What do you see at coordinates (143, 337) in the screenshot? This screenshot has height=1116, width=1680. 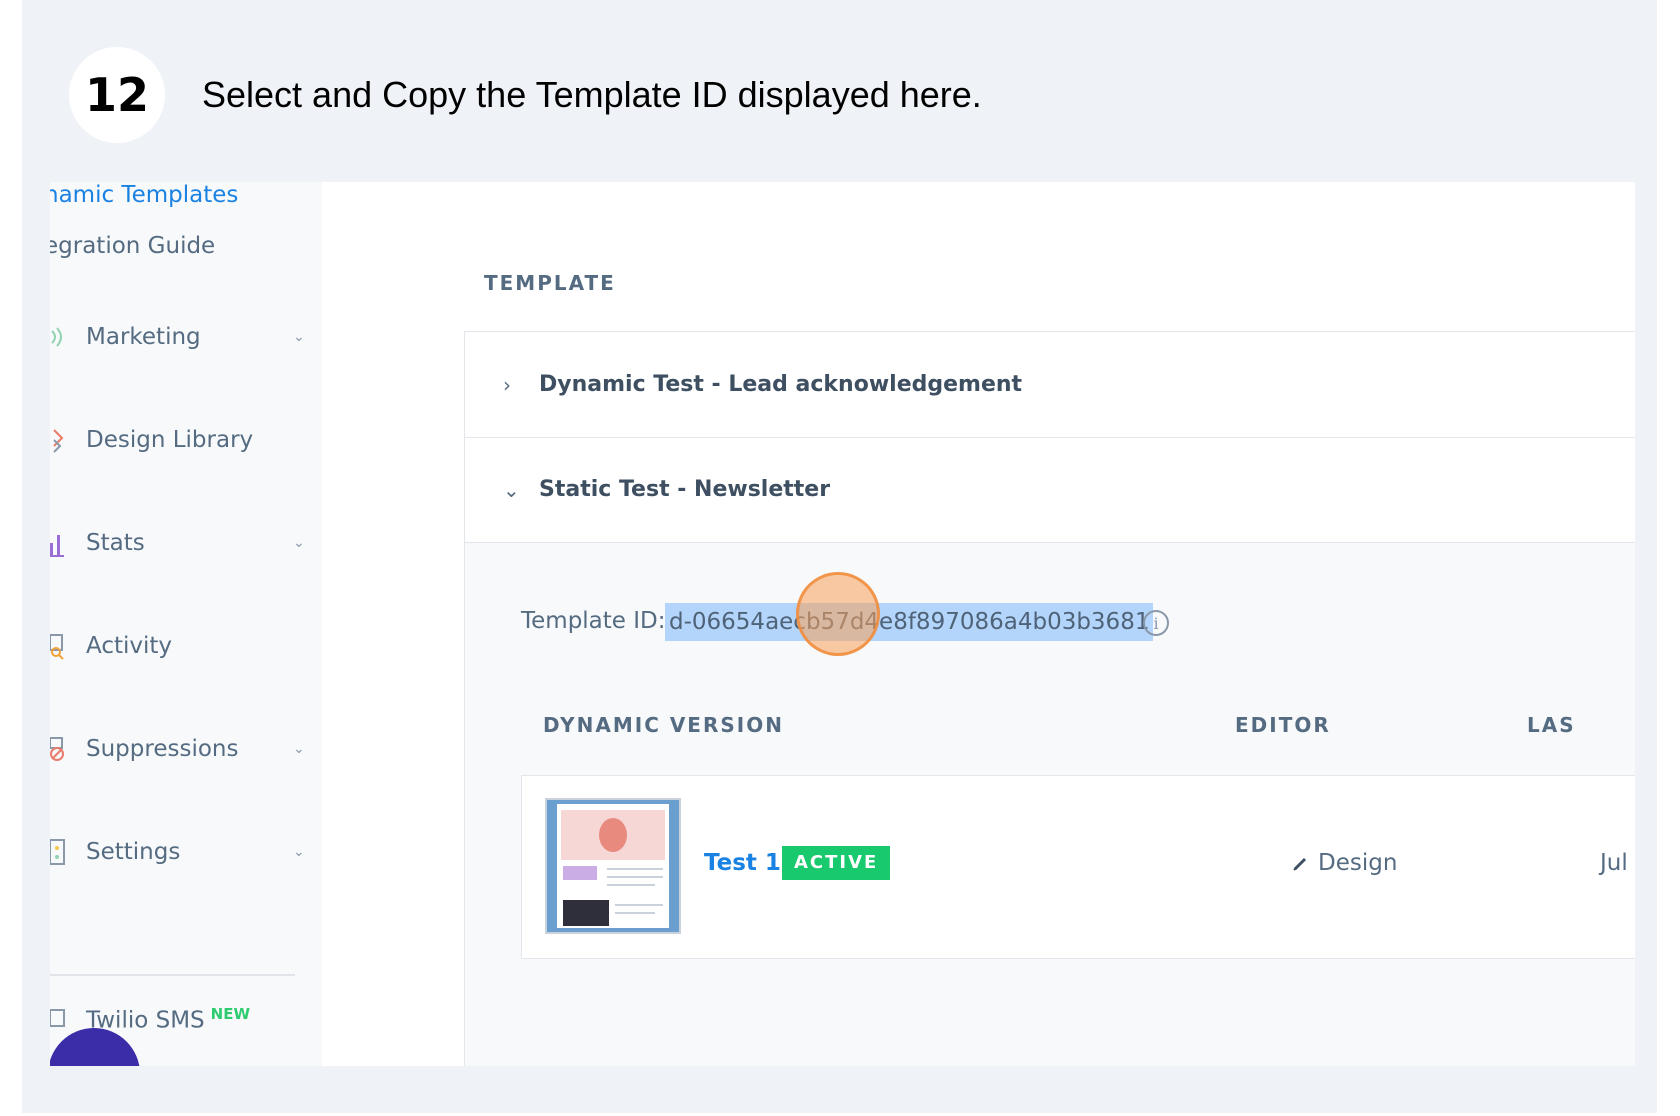 I see `sidebar-item-label: Marketing` at bounding box center [143, 337].